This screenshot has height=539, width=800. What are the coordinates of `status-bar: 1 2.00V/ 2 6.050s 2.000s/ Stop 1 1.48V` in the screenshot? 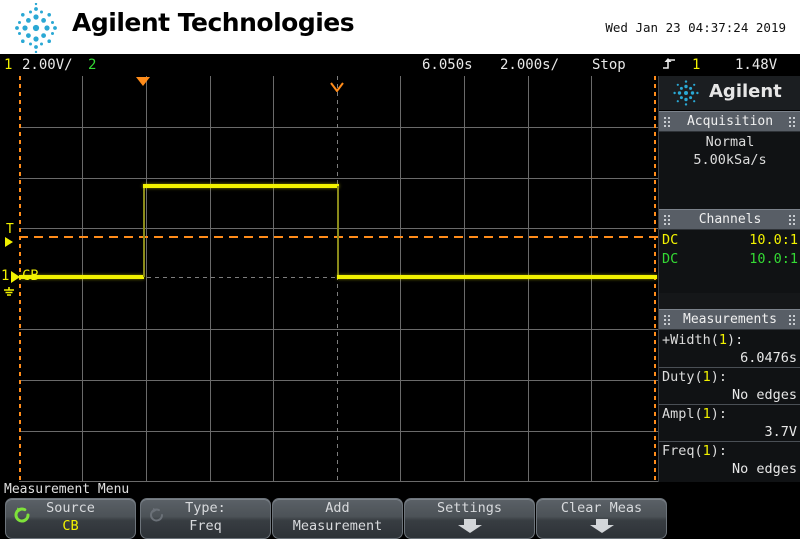 It's located at (400, 65).